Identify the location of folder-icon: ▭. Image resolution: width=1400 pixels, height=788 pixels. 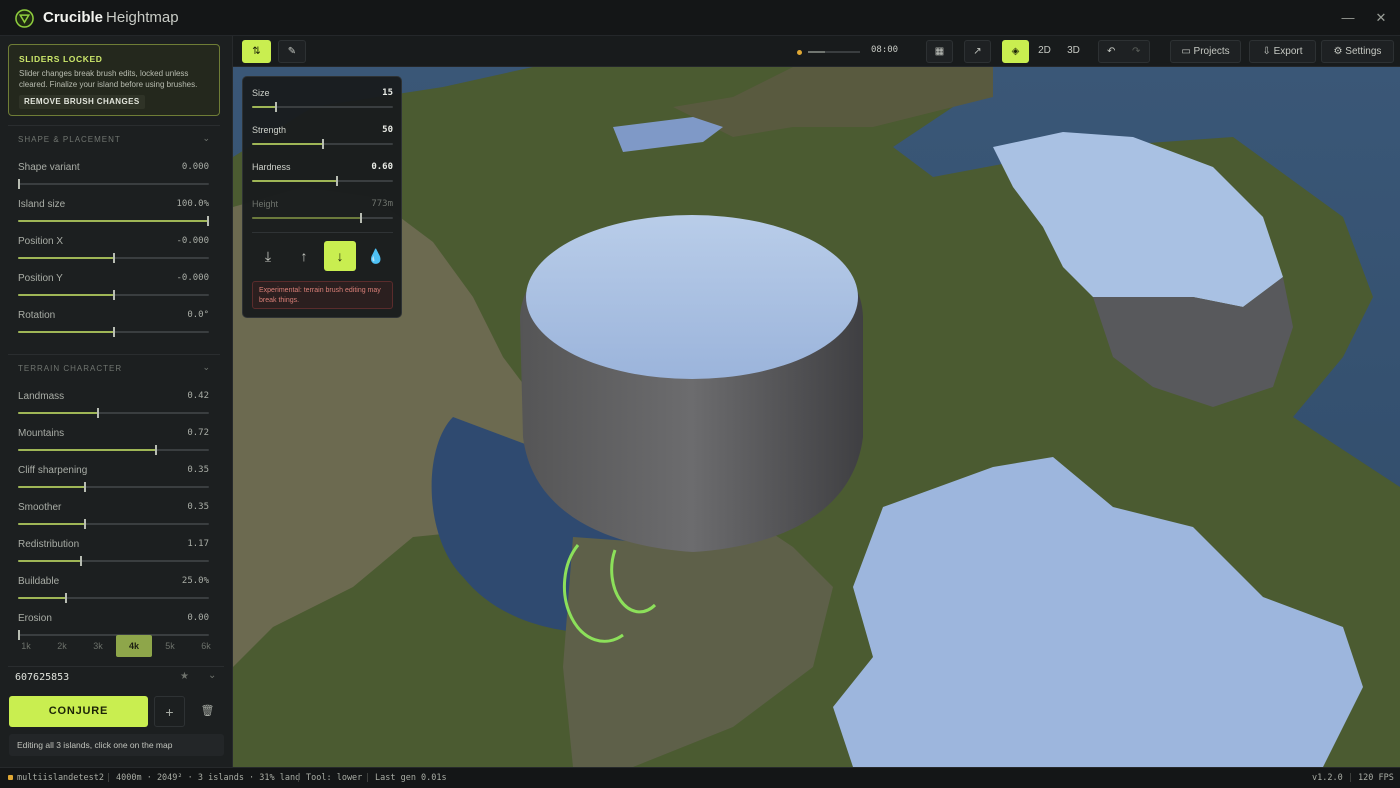
(1187, 51).